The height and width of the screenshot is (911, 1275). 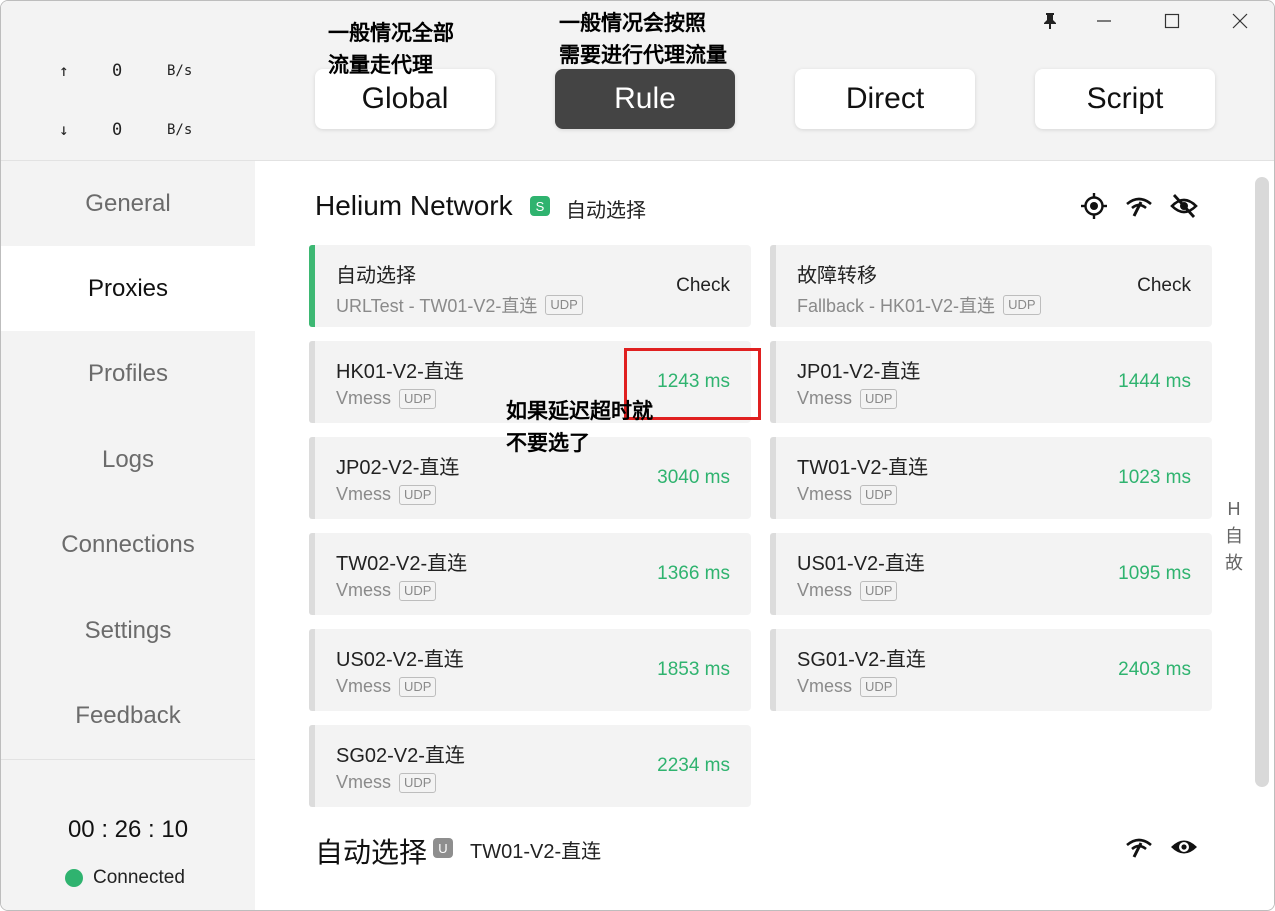 I want to click on connection-status-label: Connected, so click(x=139, y=877).